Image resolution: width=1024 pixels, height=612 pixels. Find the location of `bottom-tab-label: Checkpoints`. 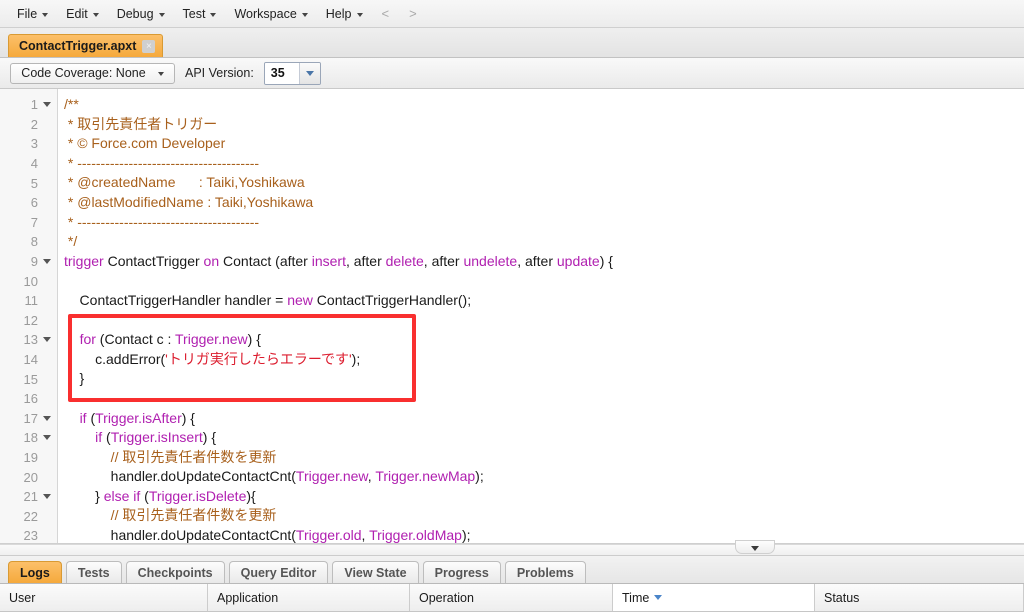

bottom-tab-label: Checkpoints is located at coordinates (175, 572).